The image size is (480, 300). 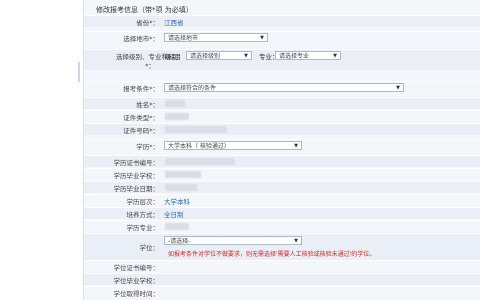 I want to click on education-select: 大学本科（ 核验通过） ▼, so click(x=233, y=145).